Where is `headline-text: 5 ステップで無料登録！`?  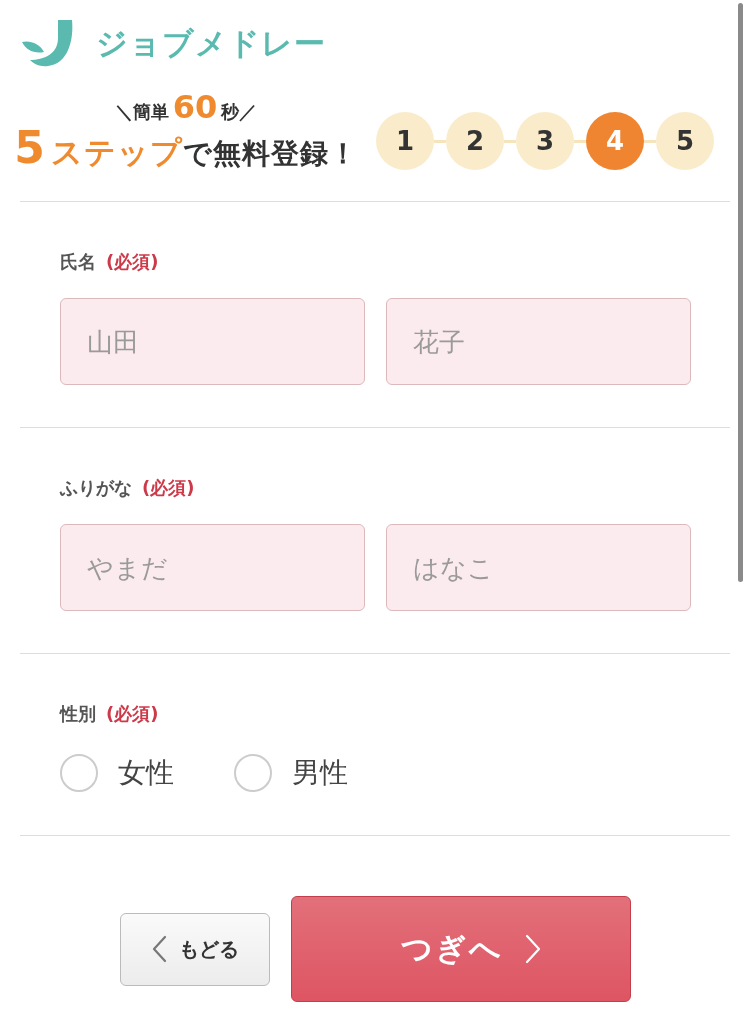
headline-text: 5 ステップで無料登録！ is located at coordinates (186, 149).